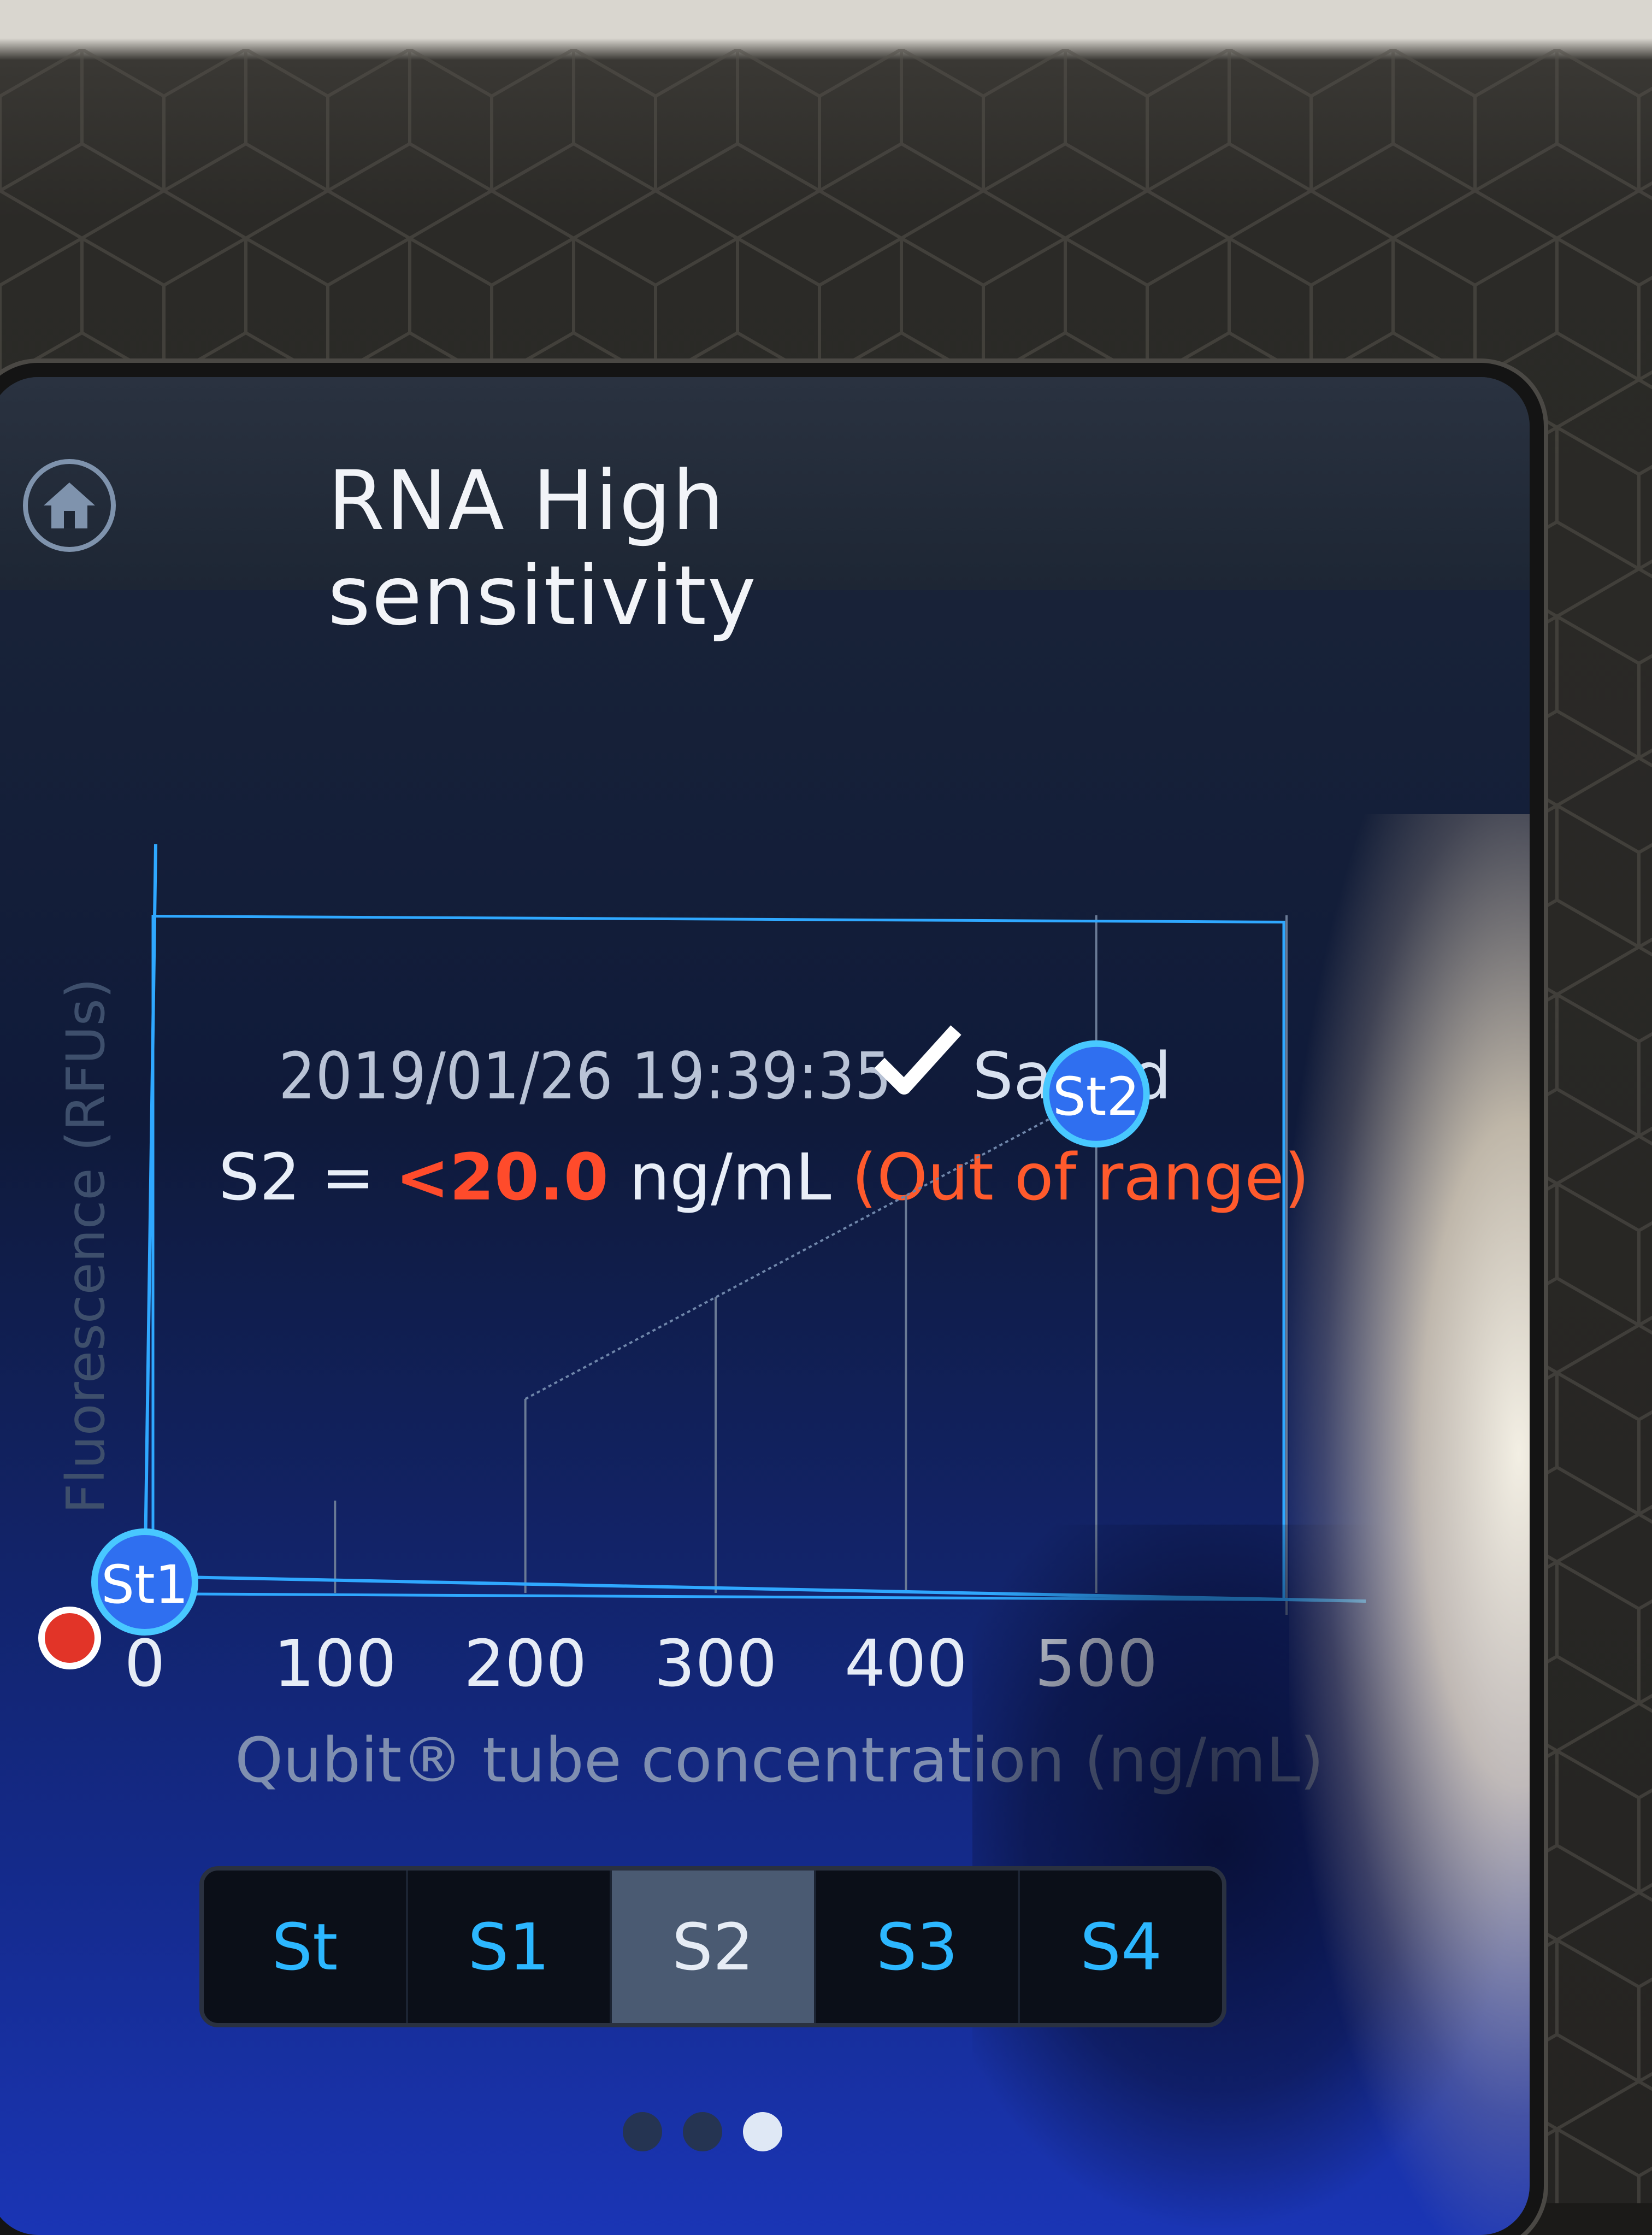 The image size is (1652, 2235). Describe the element at coordinates (85, 1246) in the screenshot. I see `y-axis-label: Fluorescence (RFUs)` at that location.